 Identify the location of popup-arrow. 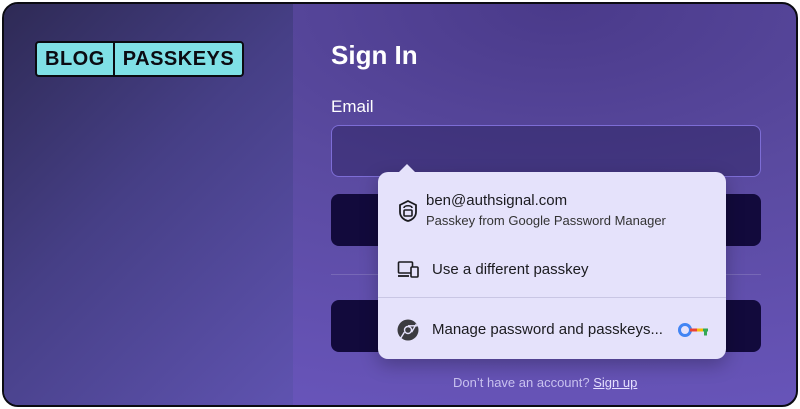
(407, 168).